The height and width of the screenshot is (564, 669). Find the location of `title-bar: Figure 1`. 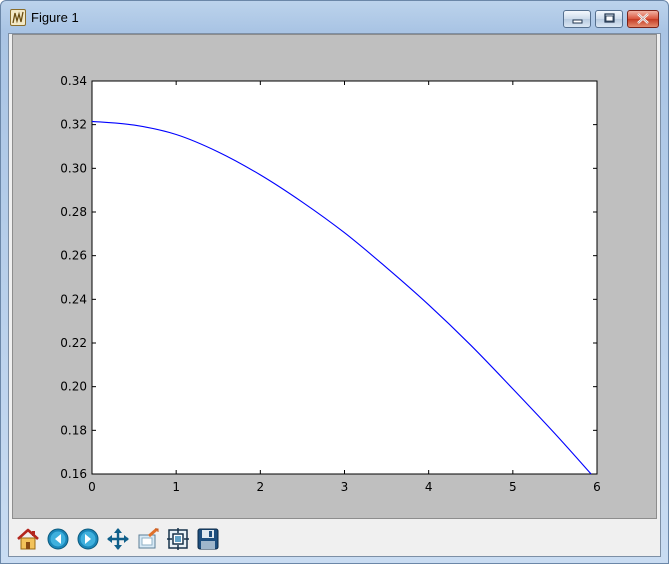

title-bar: Figure 1 is located at coordinates (334, 17).